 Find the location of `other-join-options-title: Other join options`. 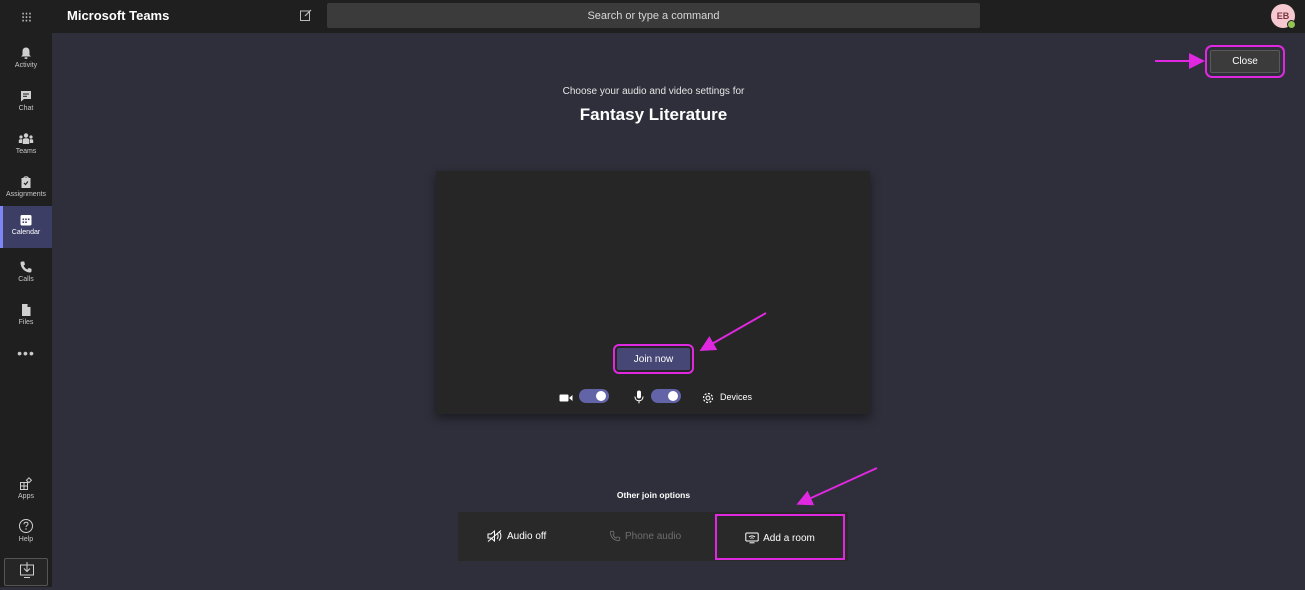

other-join-options-title: Other join options is located at coordinates (653, 495).